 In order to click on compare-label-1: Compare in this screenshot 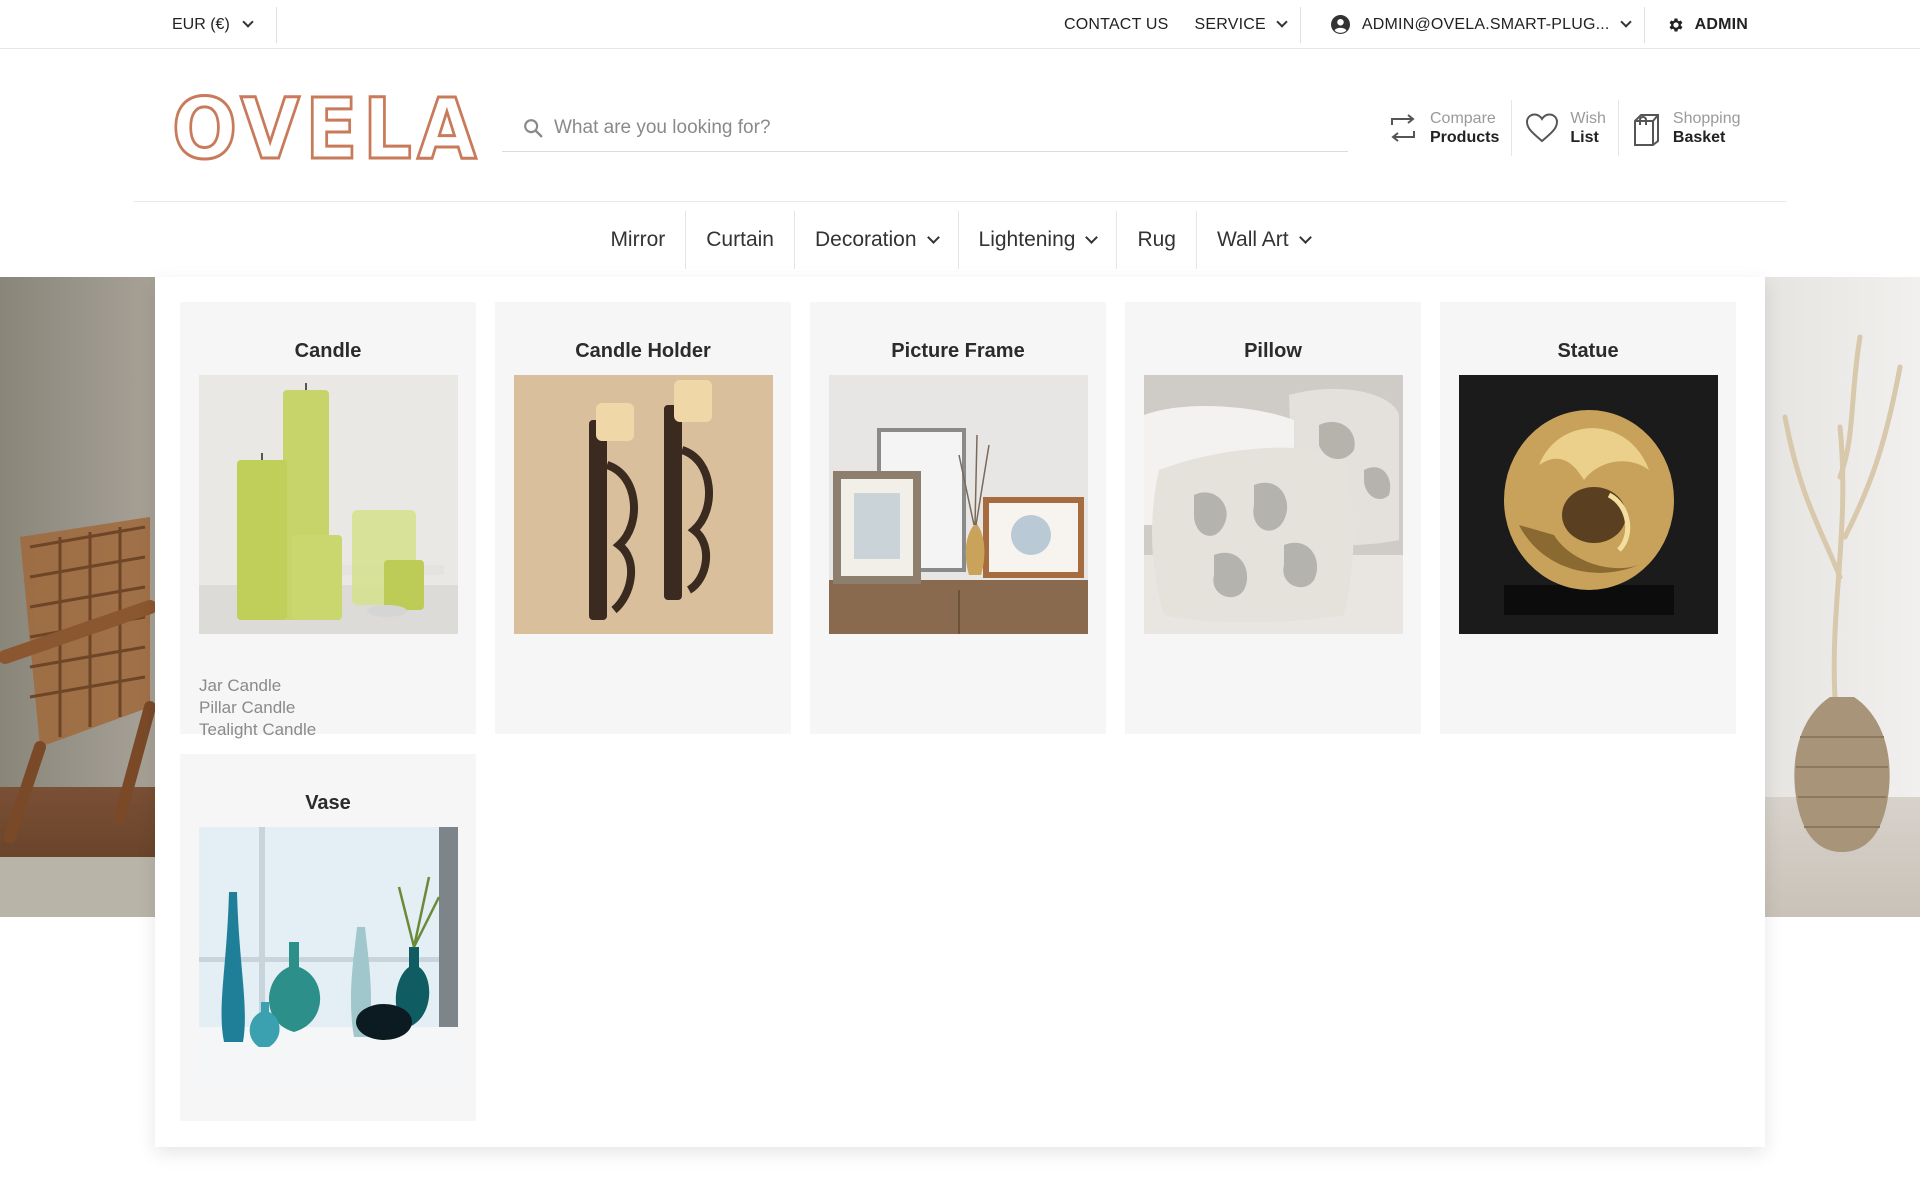, I will do `click(1463, 118)`.